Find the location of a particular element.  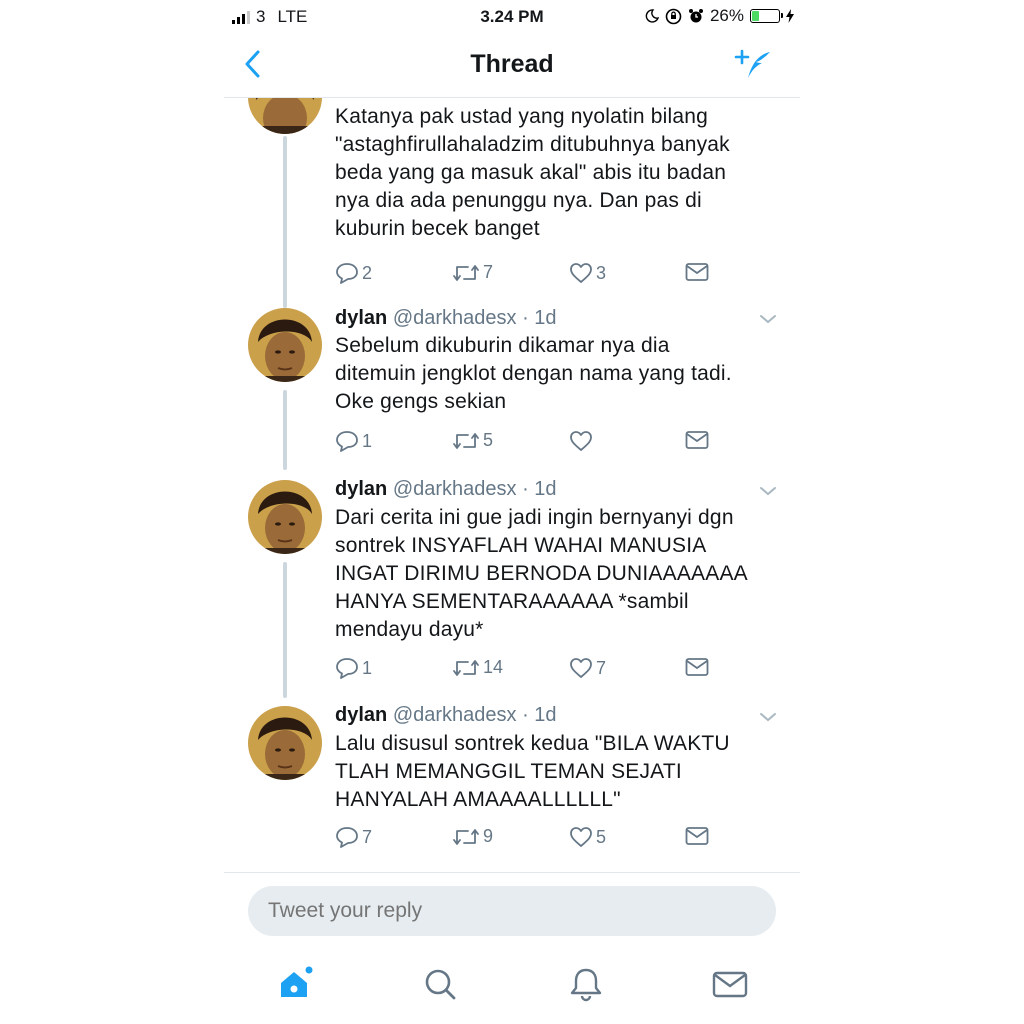

status-bar: 3 LTE 3.24 PM 26% is located at coordinates (512, 17).